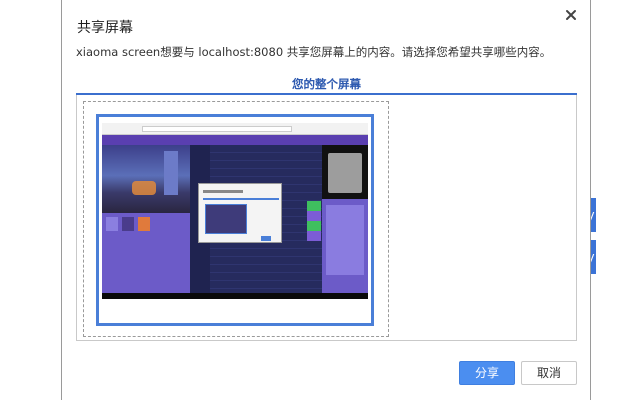 This screenshot has height=400, width=640. I want to click on thumb-address-bar, so click(217, 129).